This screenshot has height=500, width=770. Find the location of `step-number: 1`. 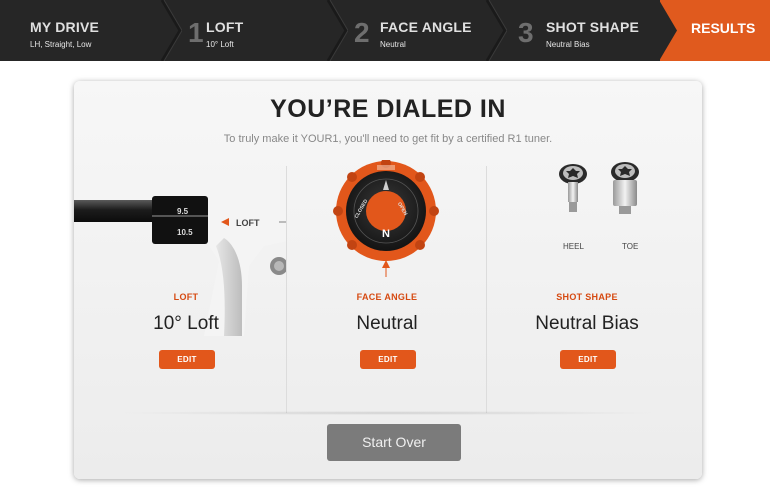

step-number: 1 is located at coordinates (196, 32).